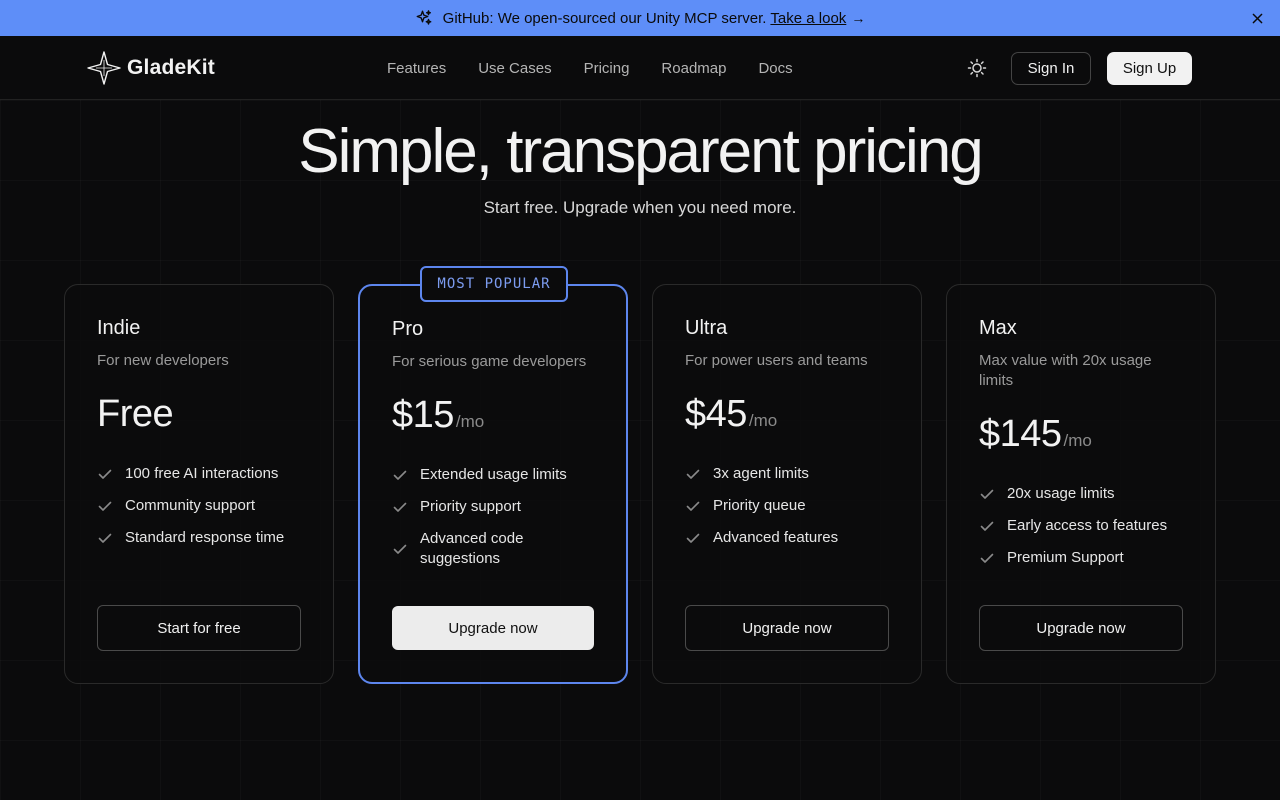  What do you see at coordinates (202, 473) in the screenshot?
I see `feature-label: 100 free AI interactions` at bounding box center [202, 473].